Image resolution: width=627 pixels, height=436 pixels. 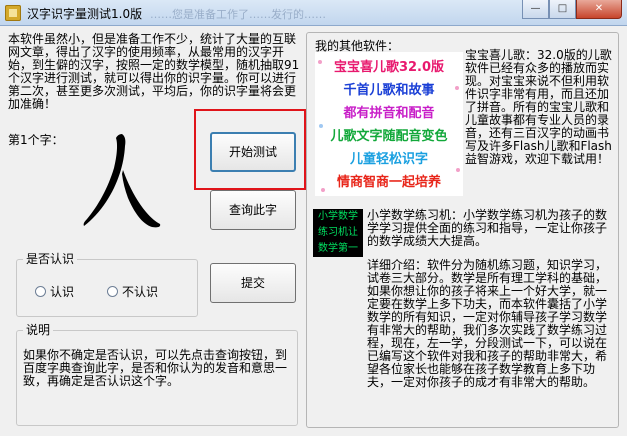 I want to click on recognize-groupbox: 是否认识 认识 不认识, so click(x=107, y=284).